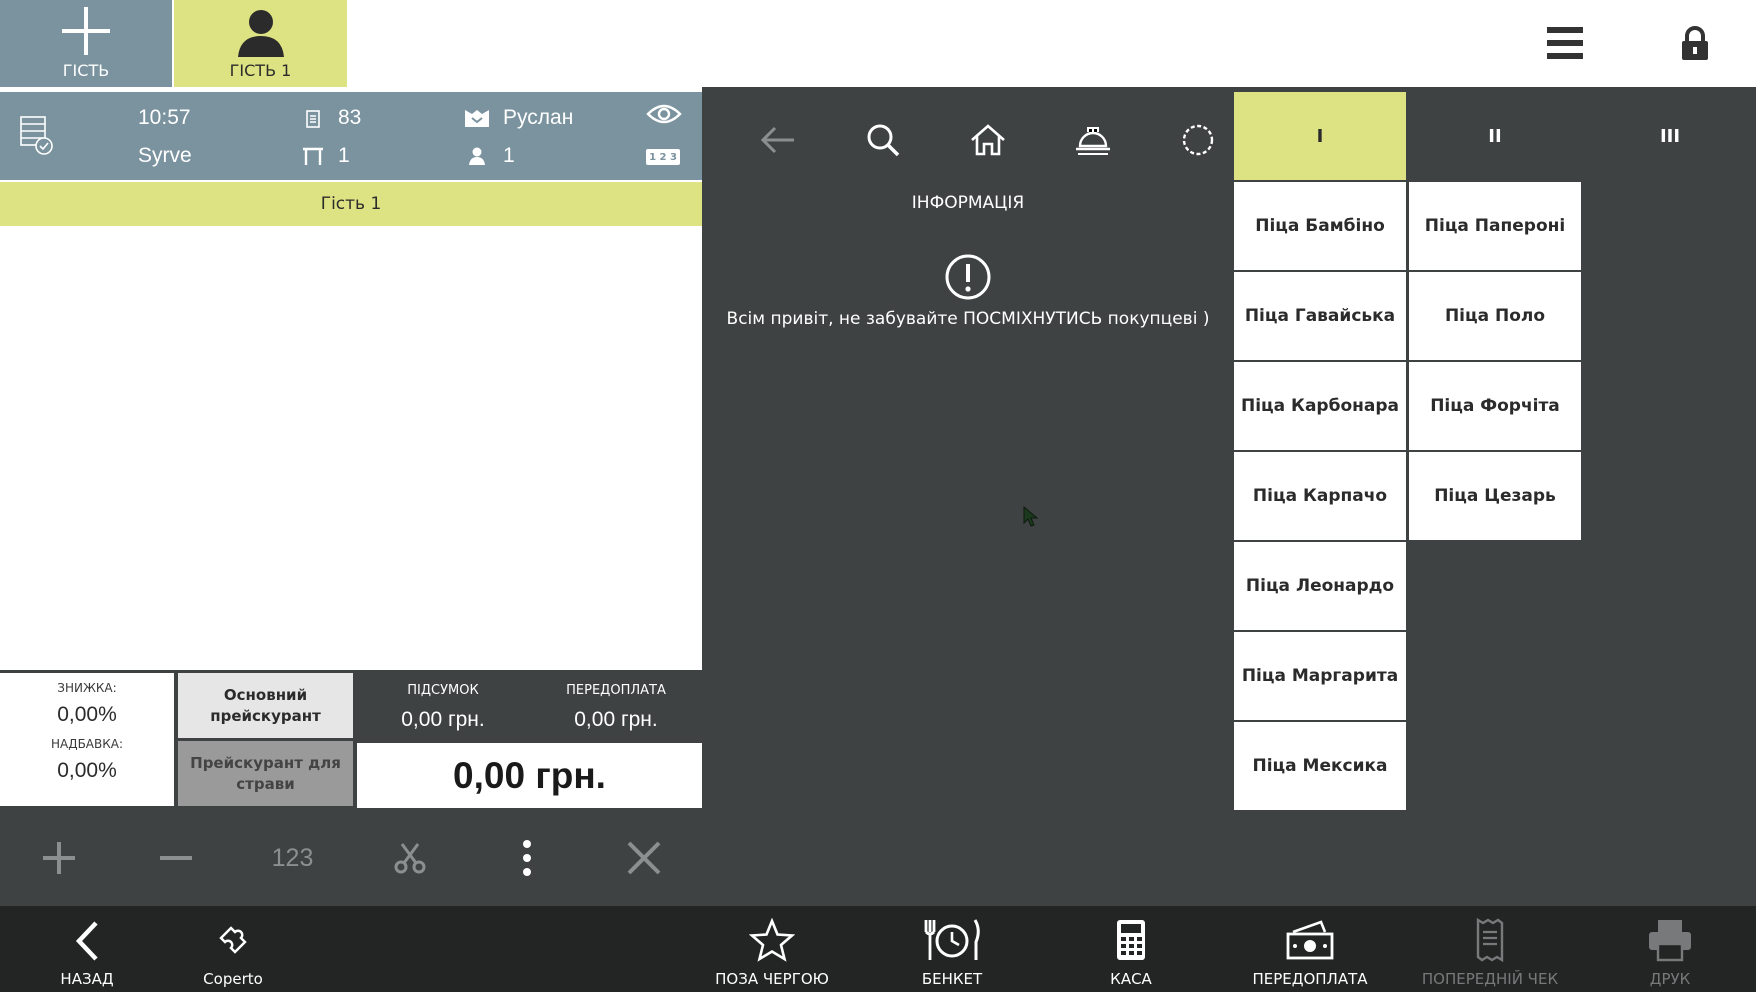  I want to click on print-button: ДРУК, so click(1670, 949).